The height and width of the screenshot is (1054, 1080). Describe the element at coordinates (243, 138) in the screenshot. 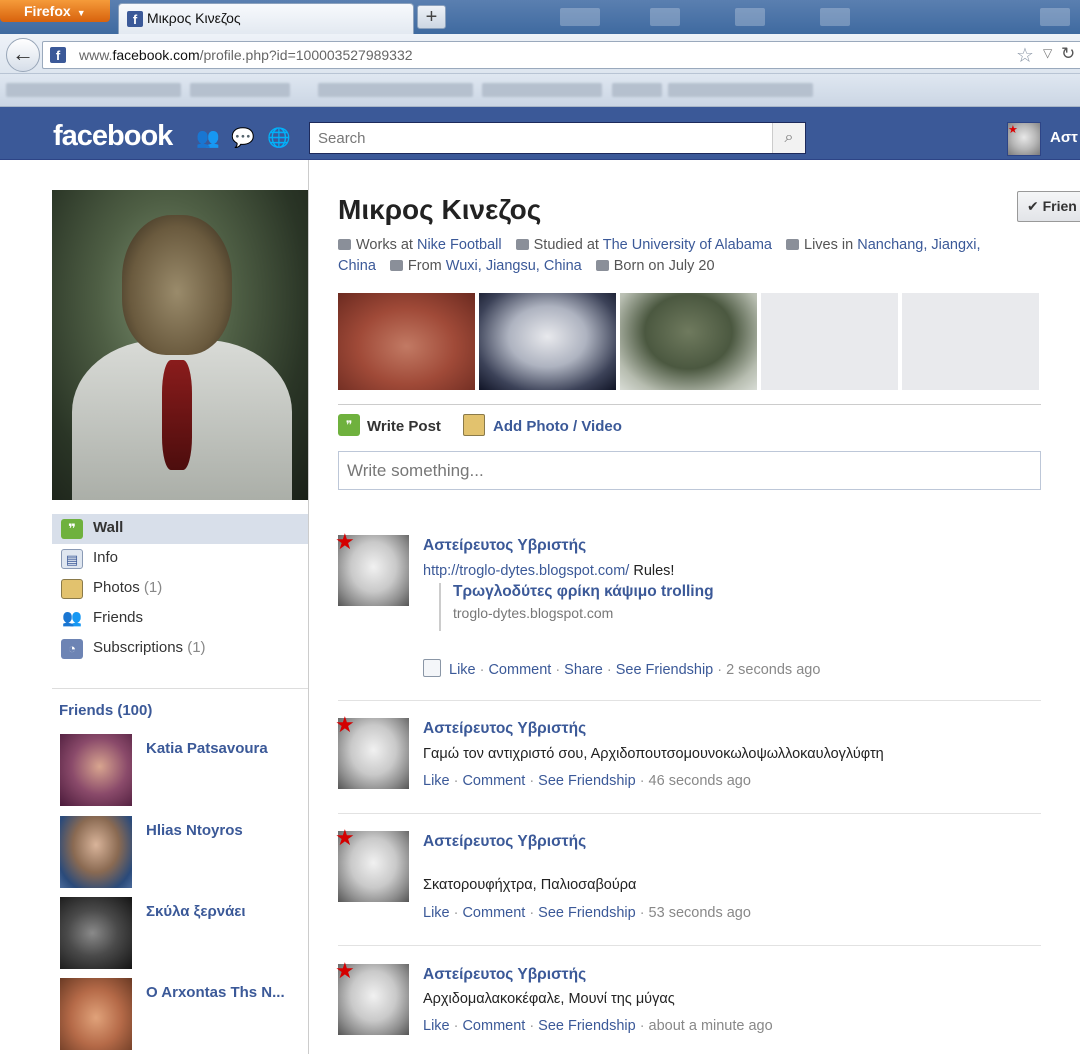

I see `messages-icon: 💬` at that location.